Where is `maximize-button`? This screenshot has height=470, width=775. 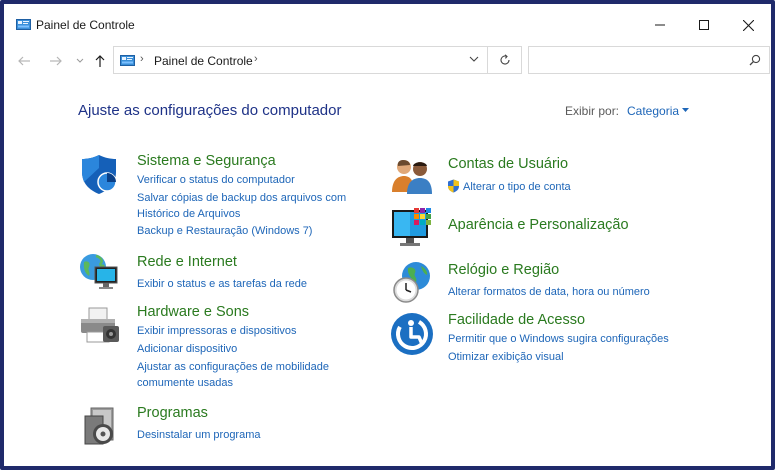 maximize-button is located at coordinates (704, 25).